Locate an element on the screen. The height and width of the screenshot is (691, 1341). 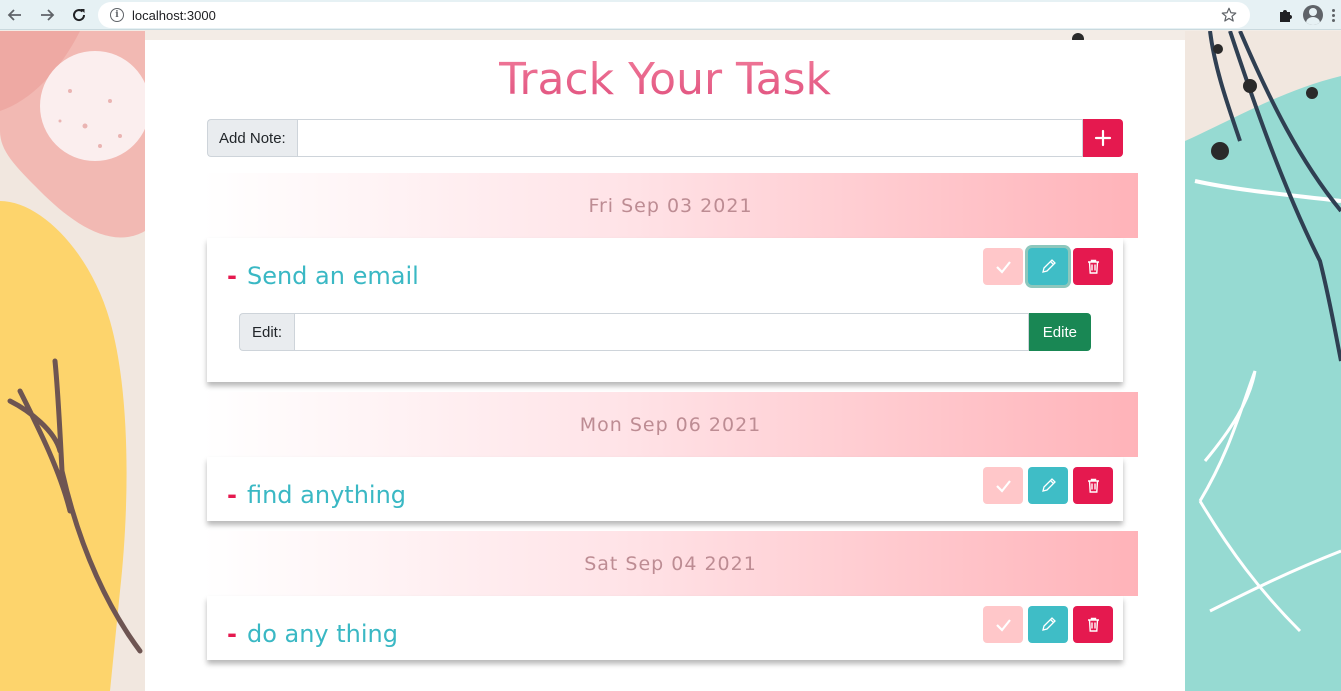
page-title-container: Track Your Task is located at coordinates (665, 79).